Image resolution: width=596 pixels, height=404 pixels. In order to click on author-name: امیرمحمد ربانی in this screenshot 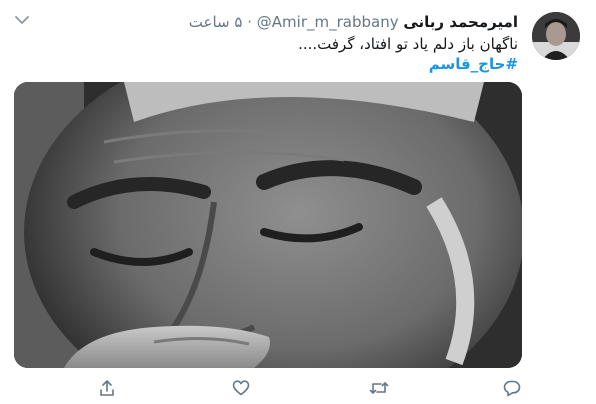, I will do `click(460, 22)`.